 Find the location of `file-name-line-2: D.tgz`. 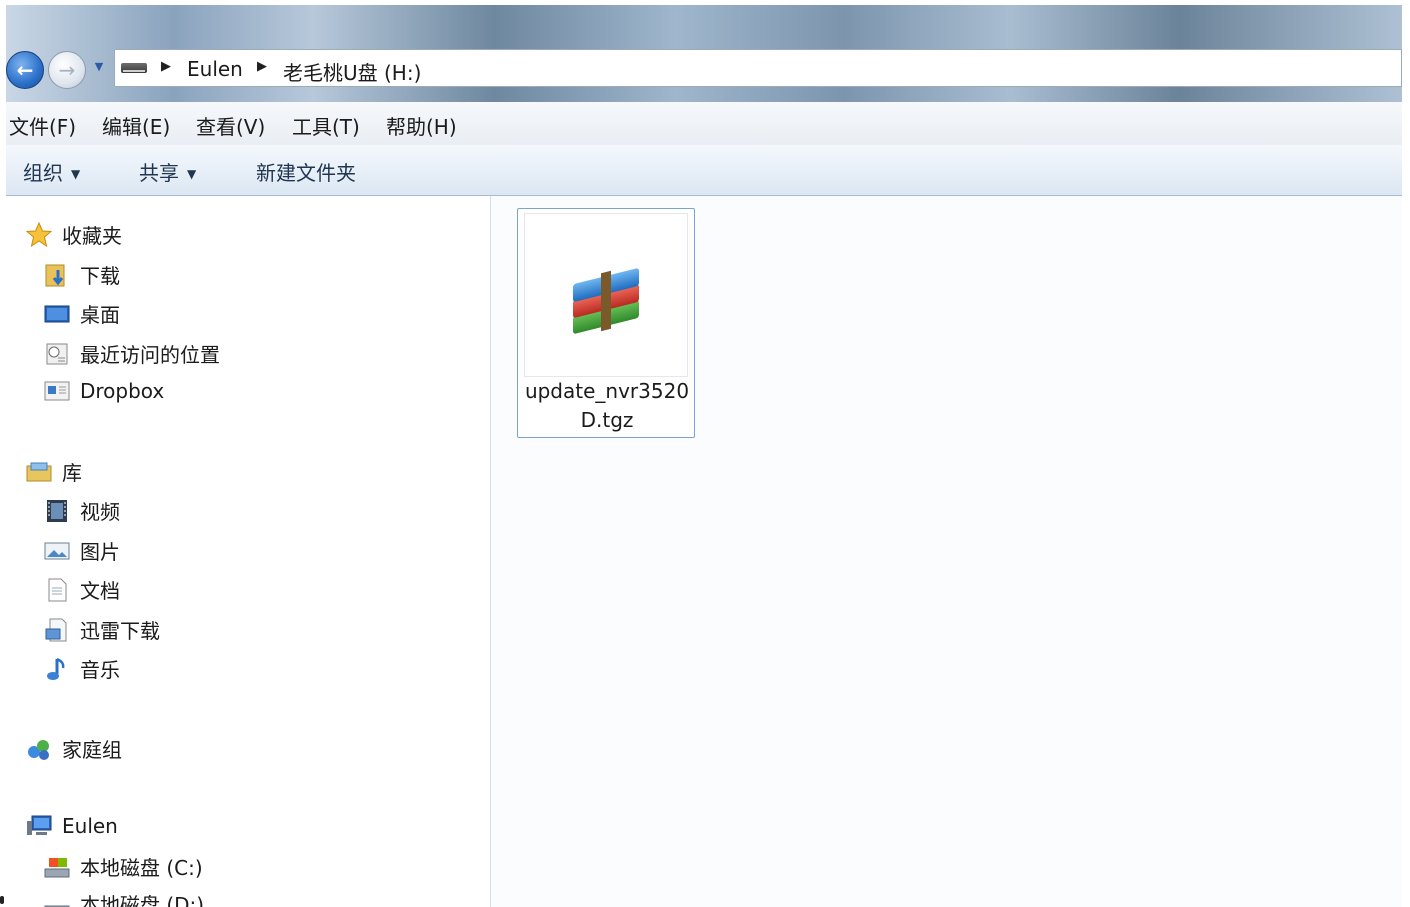

file-name-line-2: D.tgz is located at coordinates (607, 420).